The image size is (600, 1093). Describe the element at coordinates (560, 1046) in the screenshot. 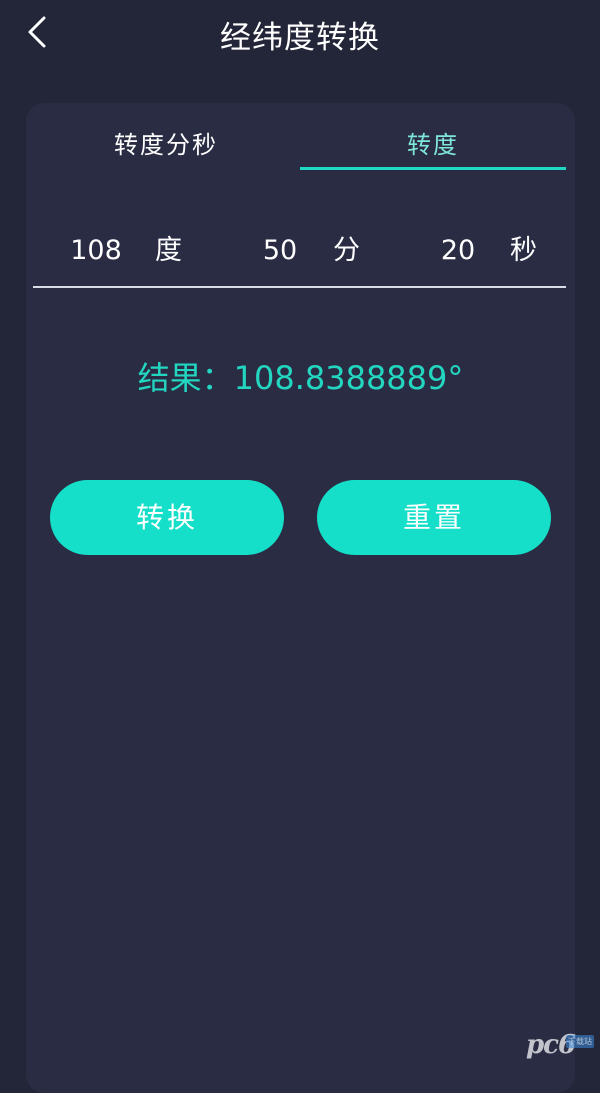

I see `watermark-logo: pc6 下载站` at that location.